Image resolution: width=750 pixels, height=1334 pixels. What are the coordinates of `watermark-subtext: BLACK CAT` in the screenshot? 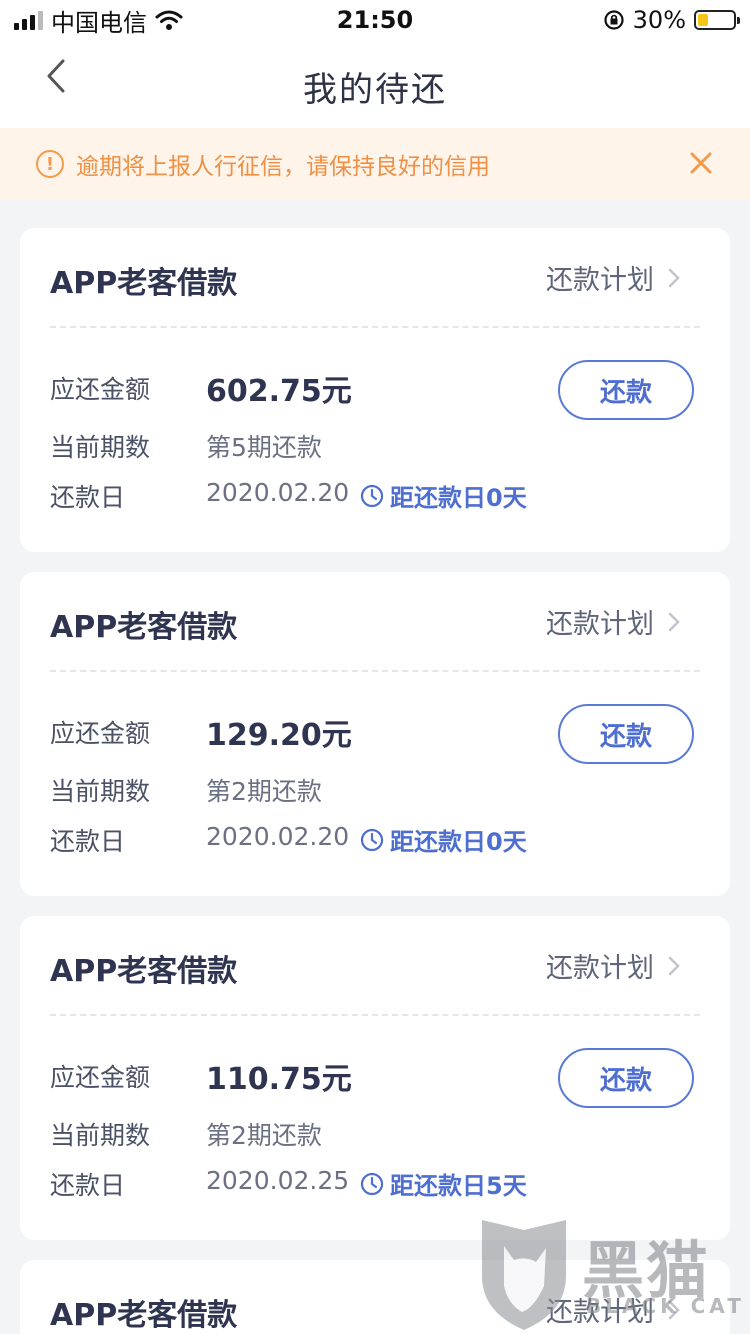 It's located at (665, 1306).